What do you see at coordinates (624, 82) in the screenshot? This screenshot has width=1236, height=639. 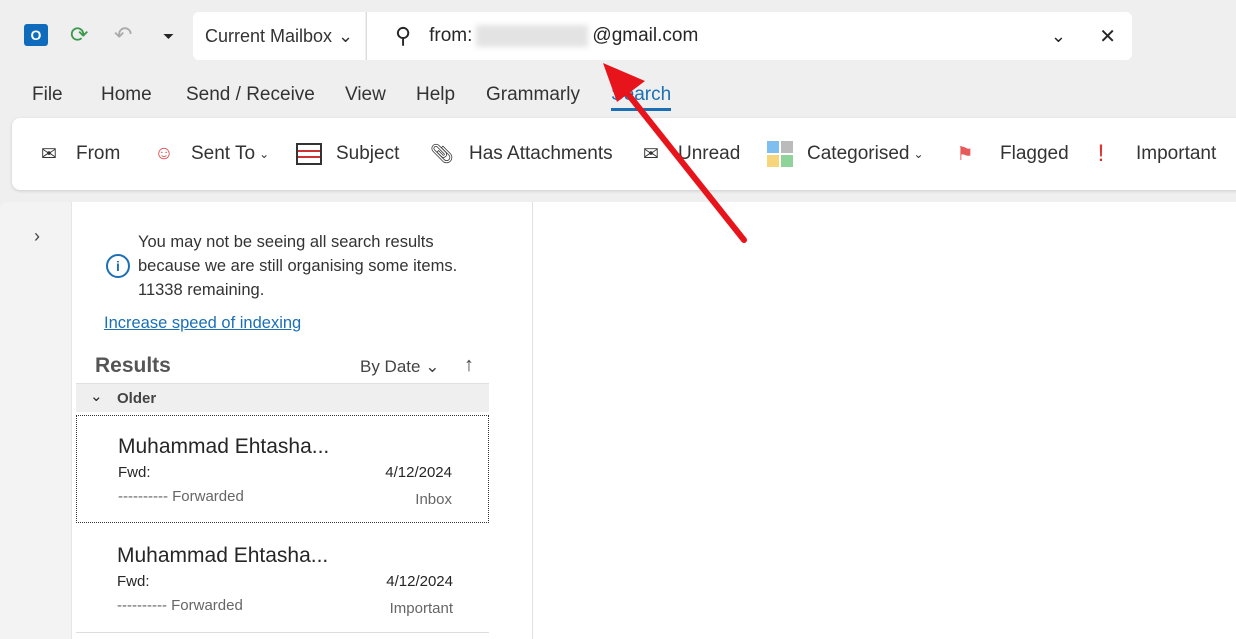 I see `arrow-head` at bounding box center [624, 82].